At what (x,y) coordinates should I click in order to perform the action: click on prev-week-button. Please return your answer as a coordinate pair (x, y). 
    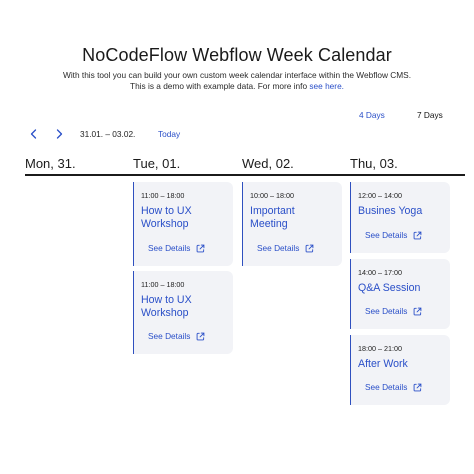
    Looking at the image, I should click on (34, 134).